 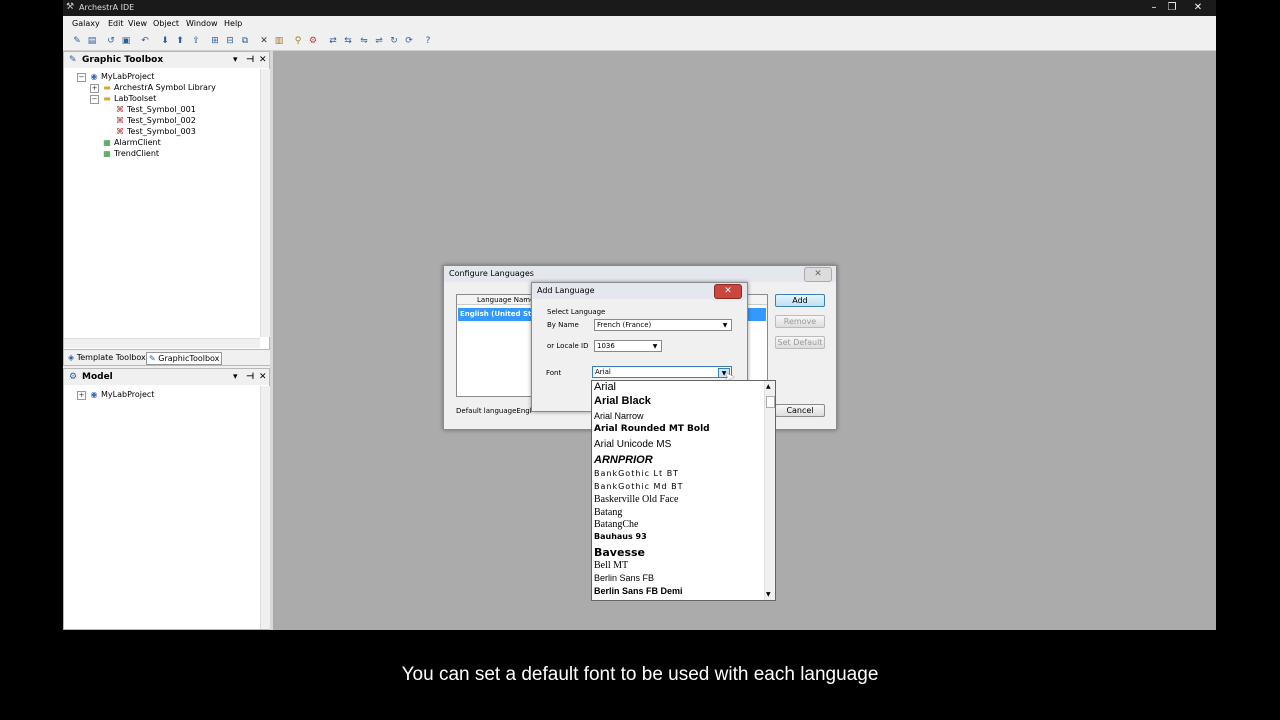 What do you see at coordinates (107, 357) in the screenshot?
I see `tab-template-toolbox: ◈ Template Toolbox` at bounding box center [107, 357].